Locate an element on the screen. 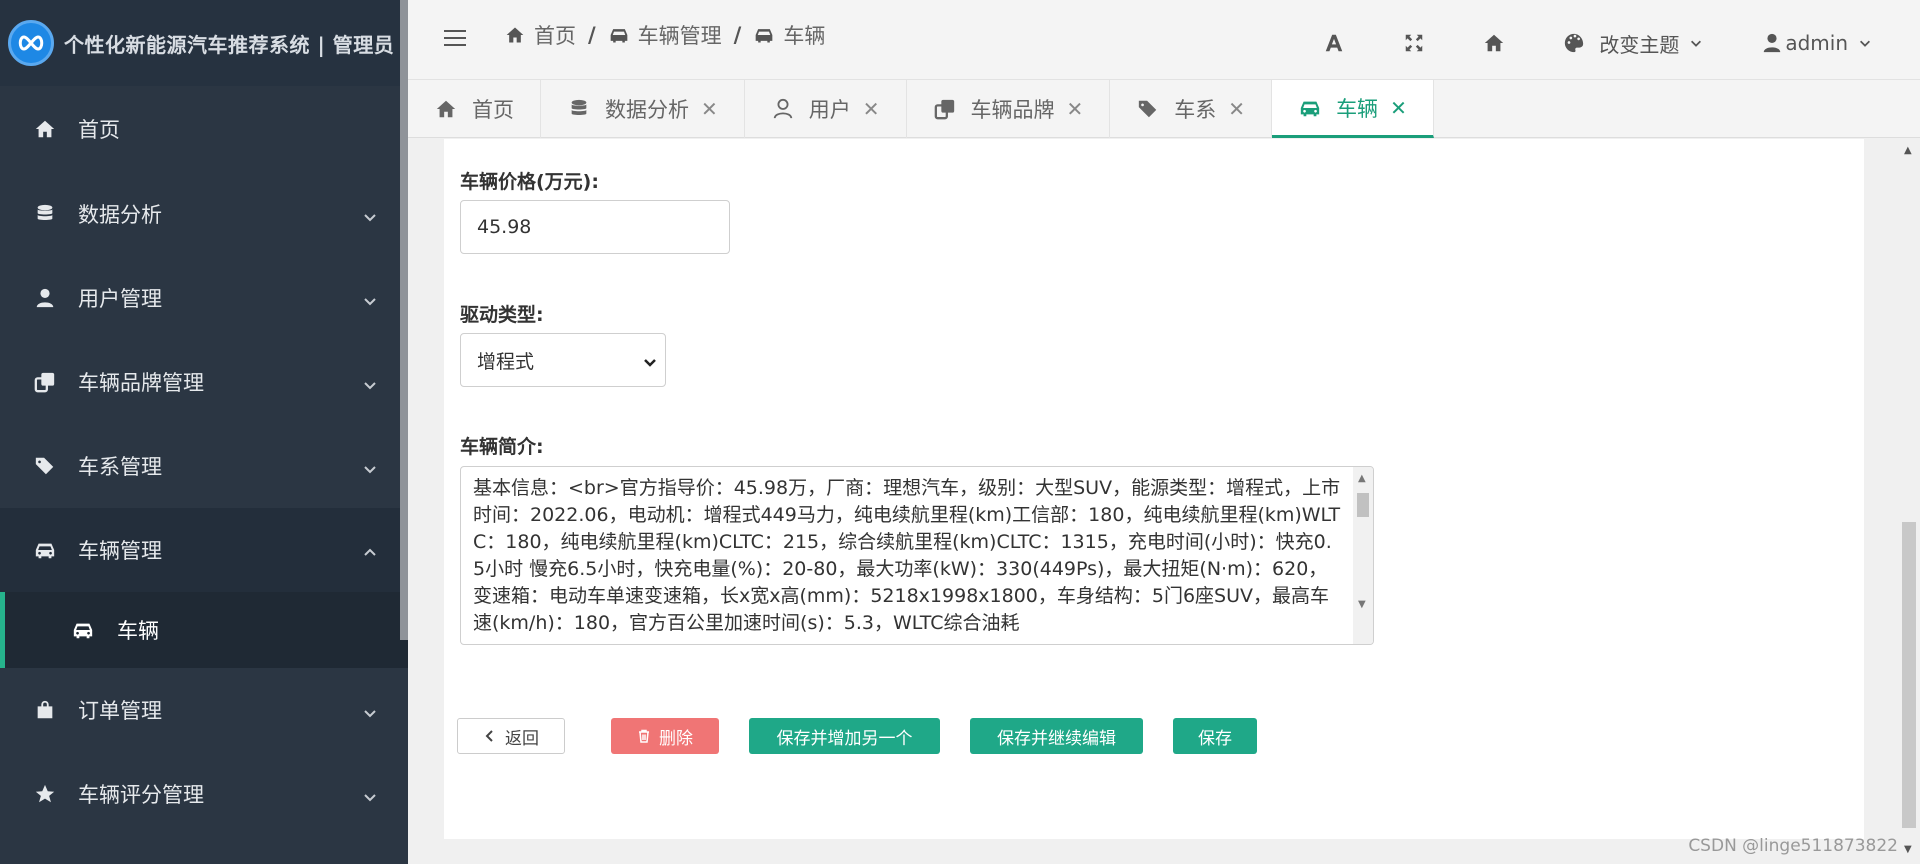 The width and height of the screenshot is (1920, 864). breadcrumb-item-vehicle: 车辆 is located at coordinates (789, 35).